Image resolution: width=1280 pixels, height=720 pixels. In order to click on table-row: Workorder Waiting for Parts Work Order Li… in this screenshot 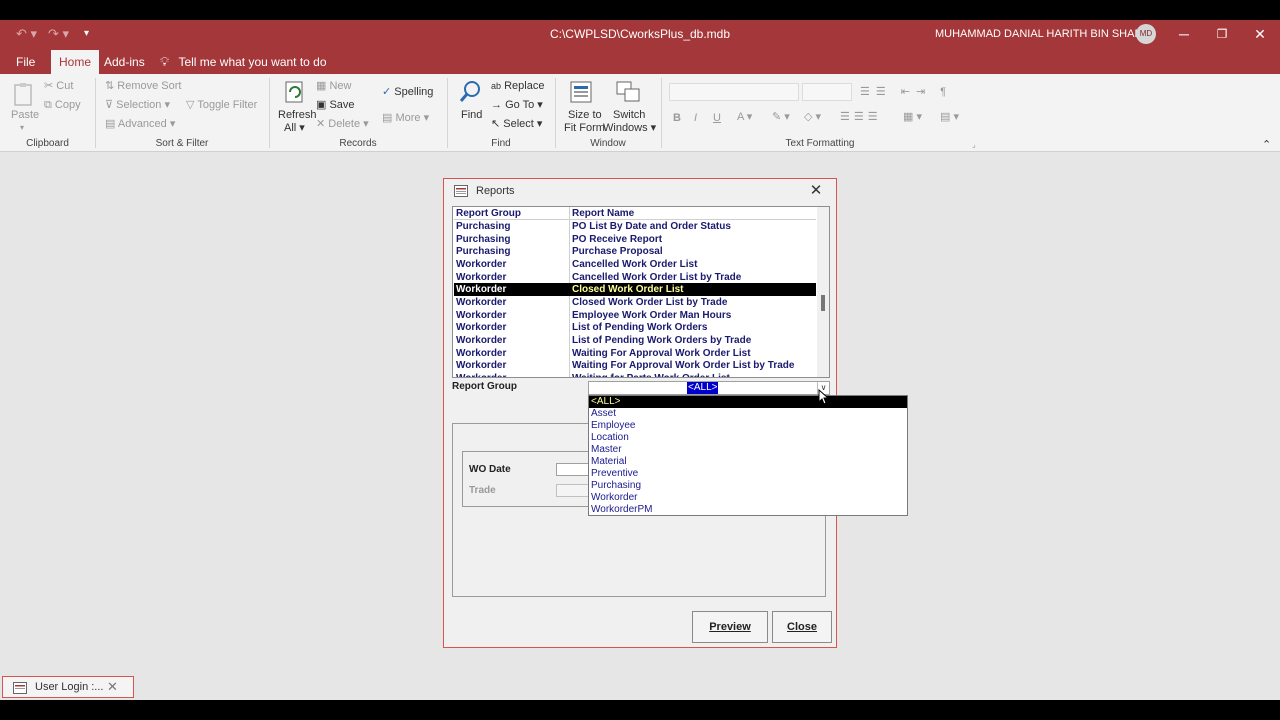, I will do `click(635, 374)`.